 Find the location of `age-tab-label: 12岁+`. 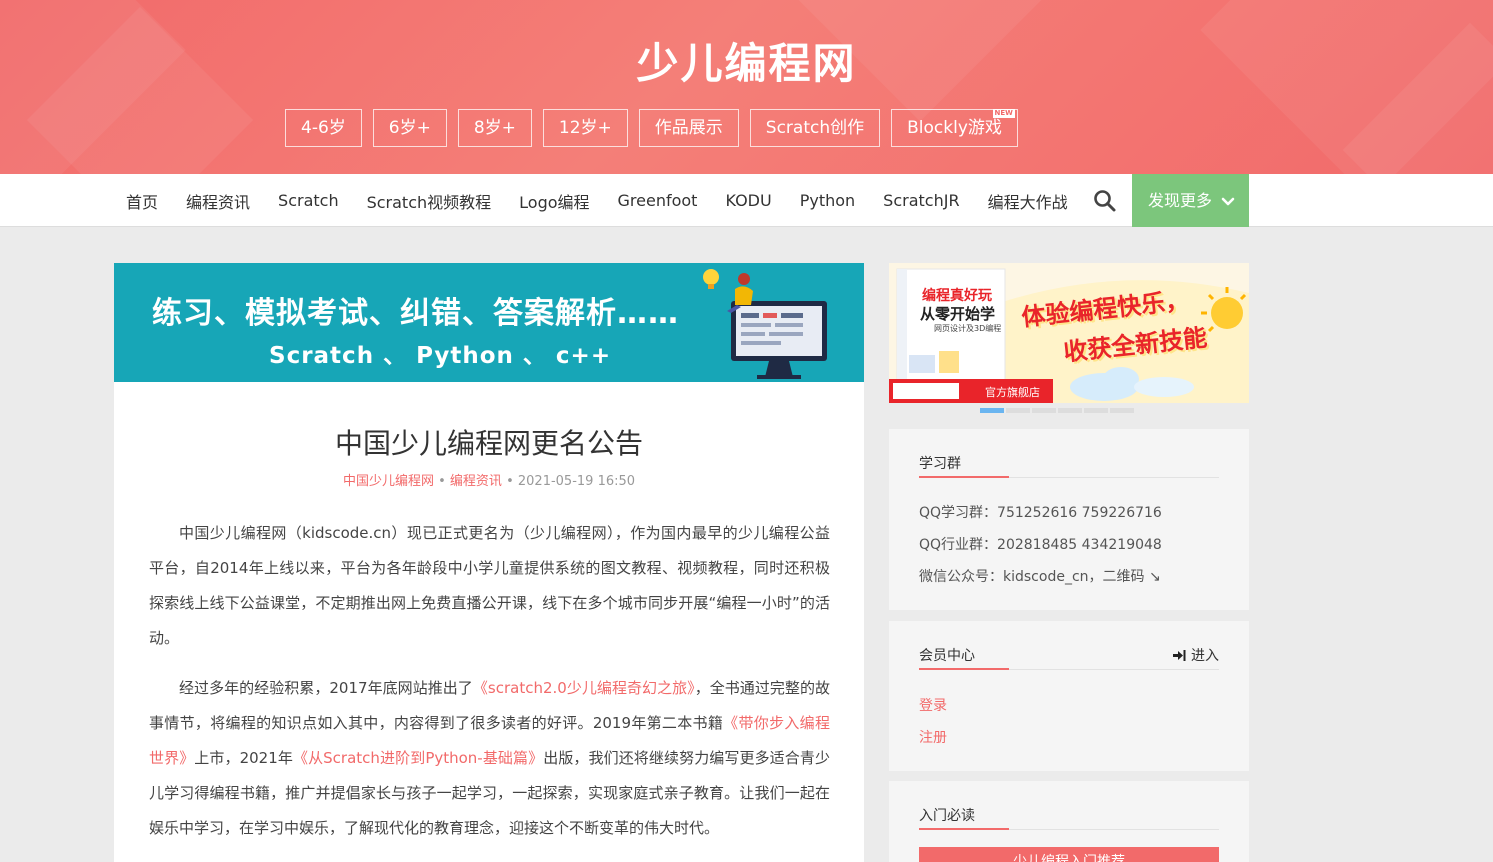

age-tab-label: 12岁+ is located at coordinates (585, 128).